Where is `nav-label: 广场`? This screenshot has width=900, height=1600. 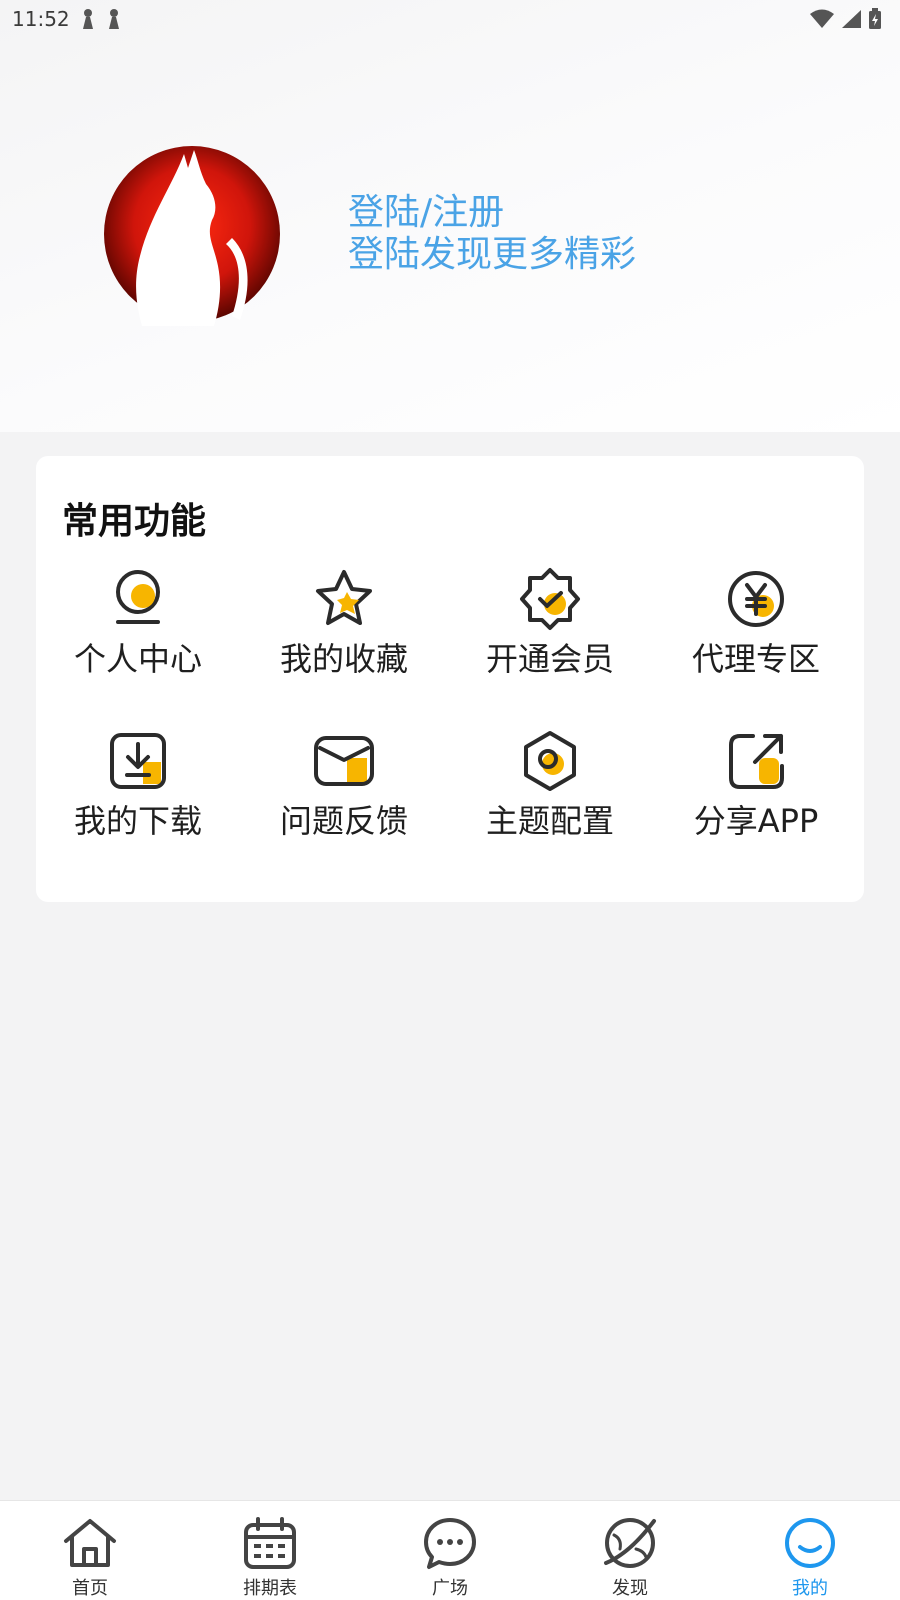 nav-label: 广场 is located at coordinates (450, 1588).